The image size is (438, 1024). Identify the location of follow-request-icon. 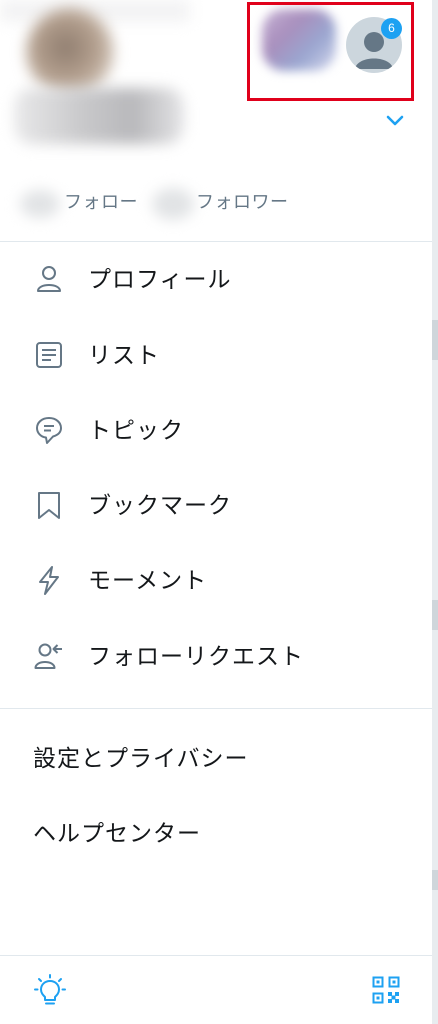
(48, 656).